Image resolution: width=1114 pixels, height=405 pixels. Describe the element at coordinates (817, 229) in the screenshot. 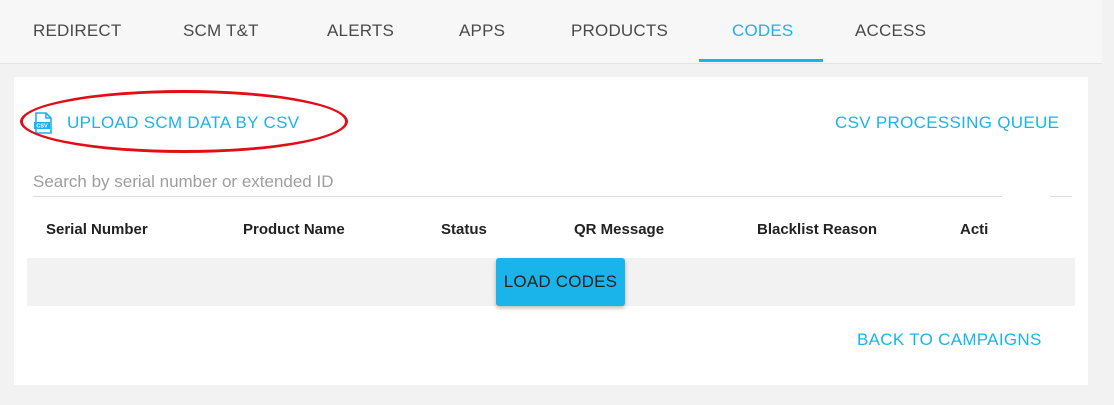

I see `column-header-blacklist-reason: Blacklist Reason` at that location.